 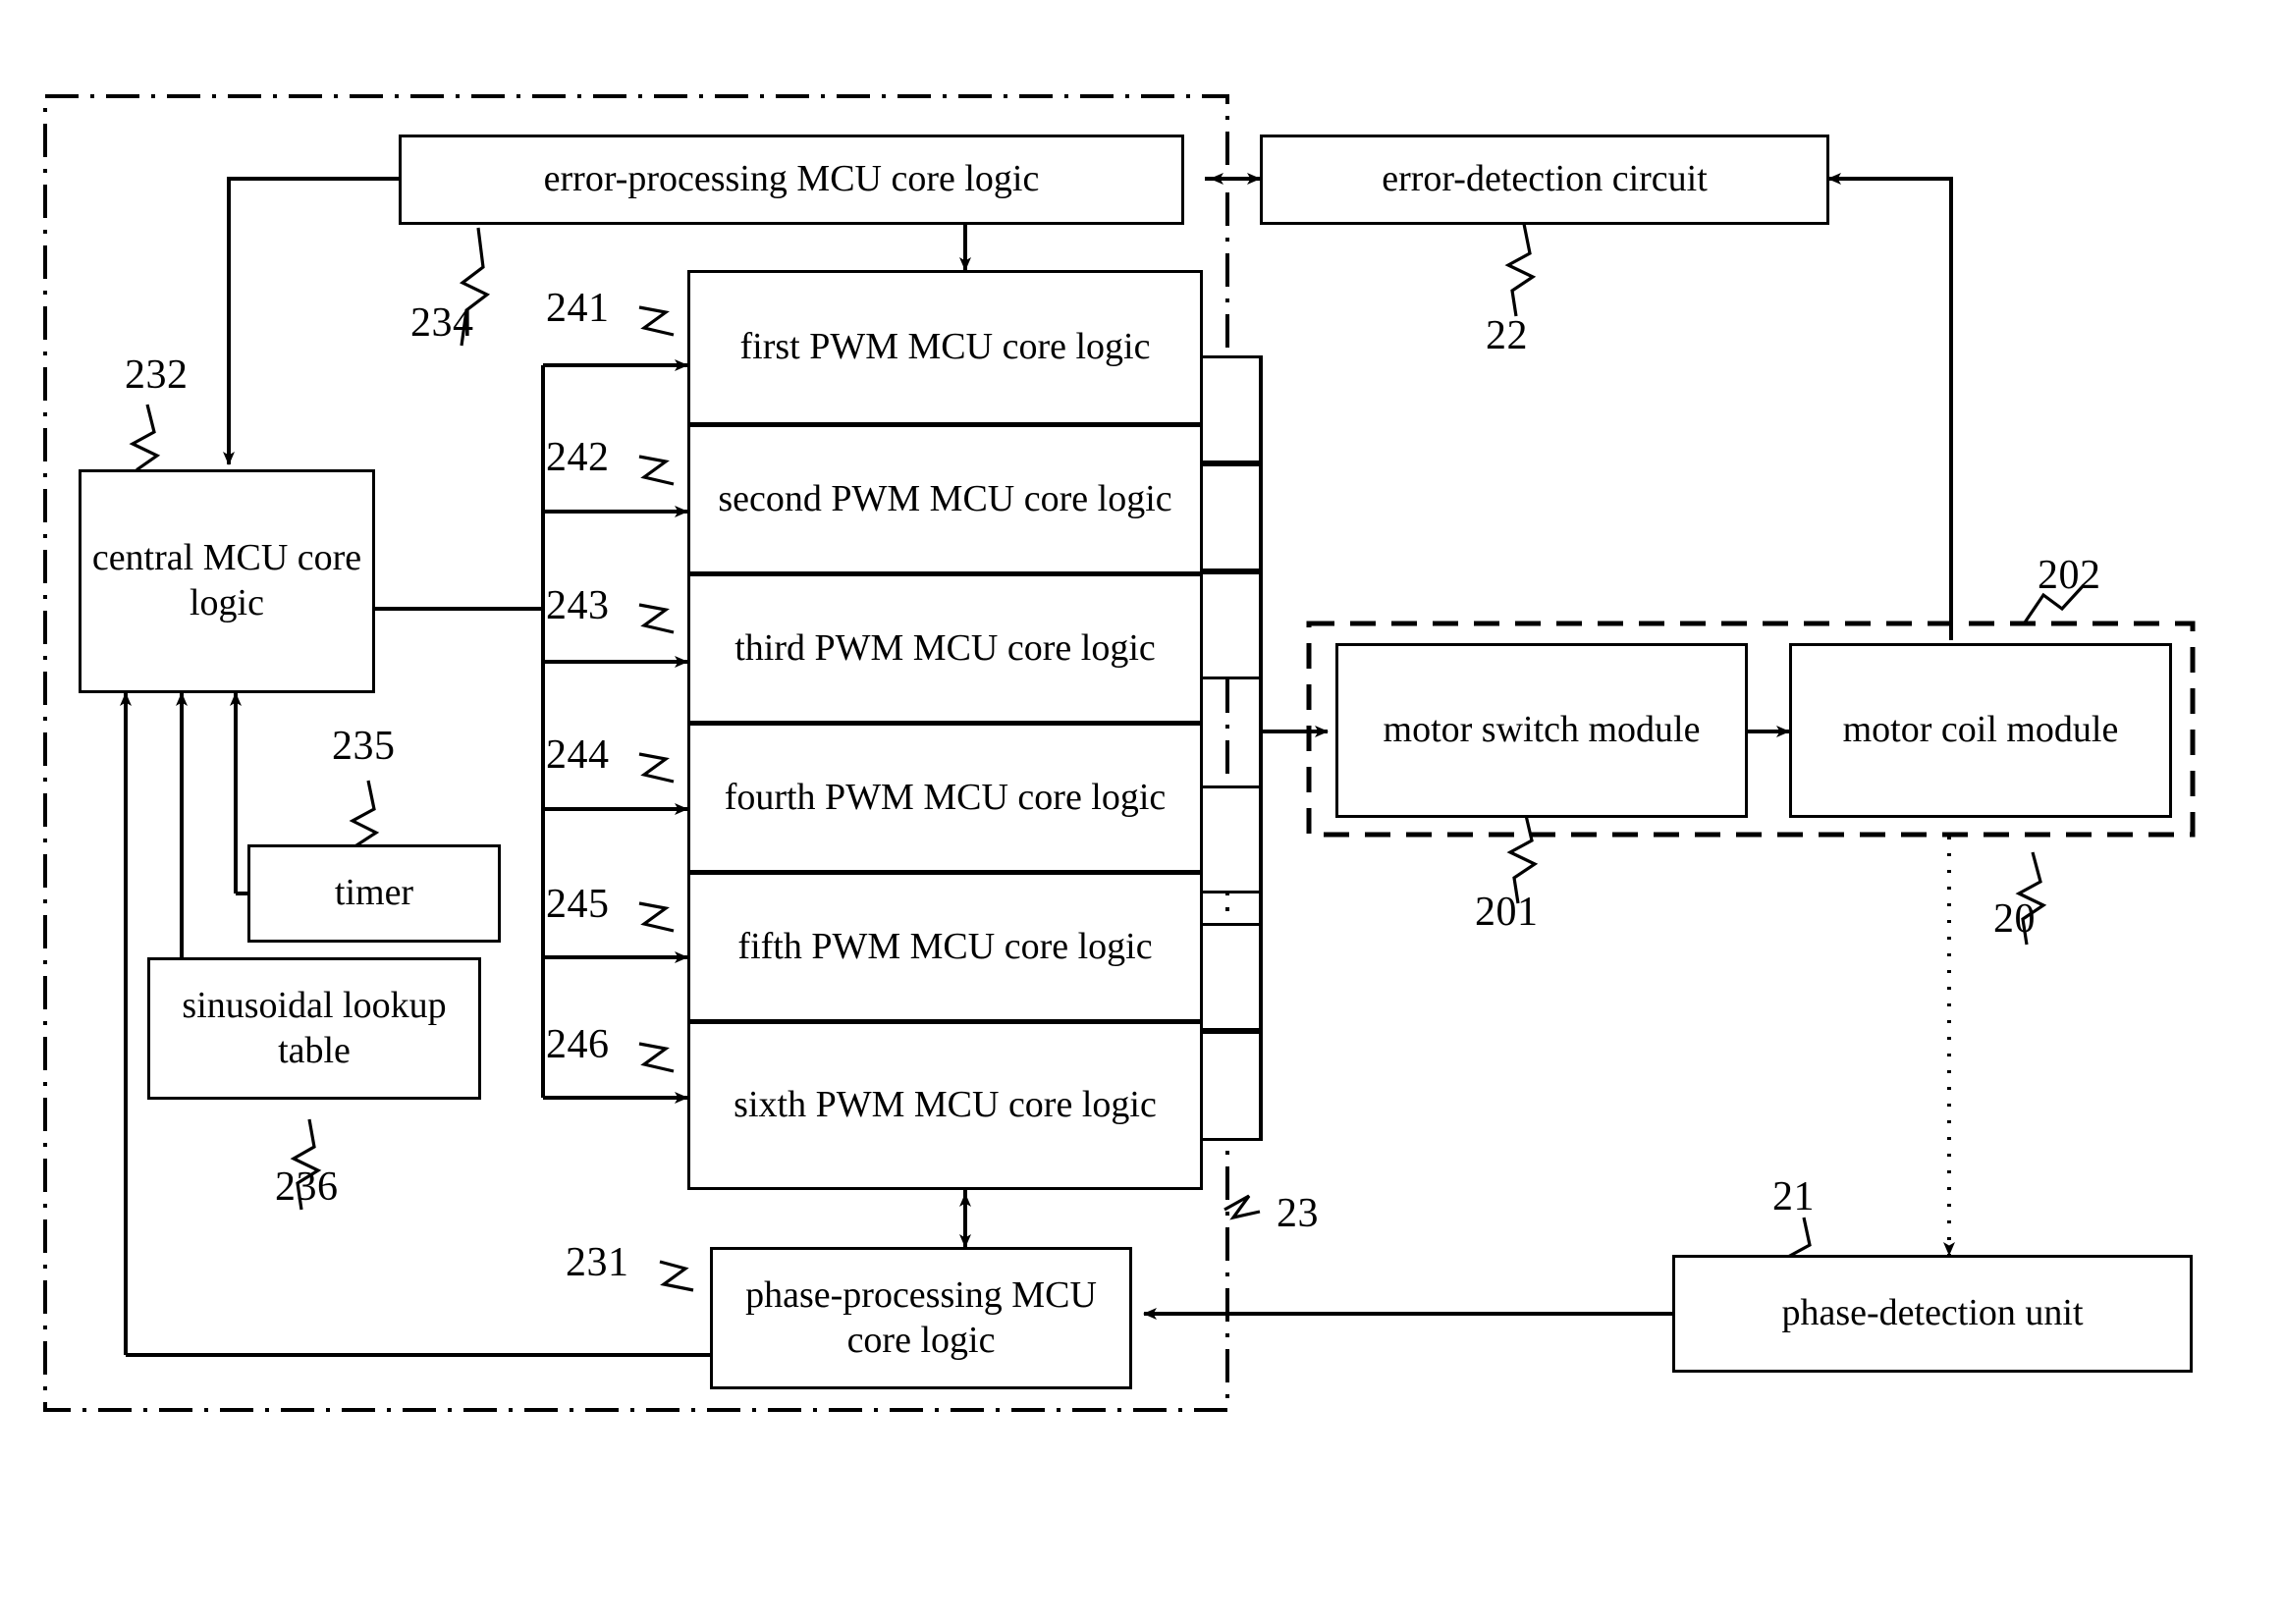 I want to click on ref-numeral-235: 235, so click(x=364, y=746).